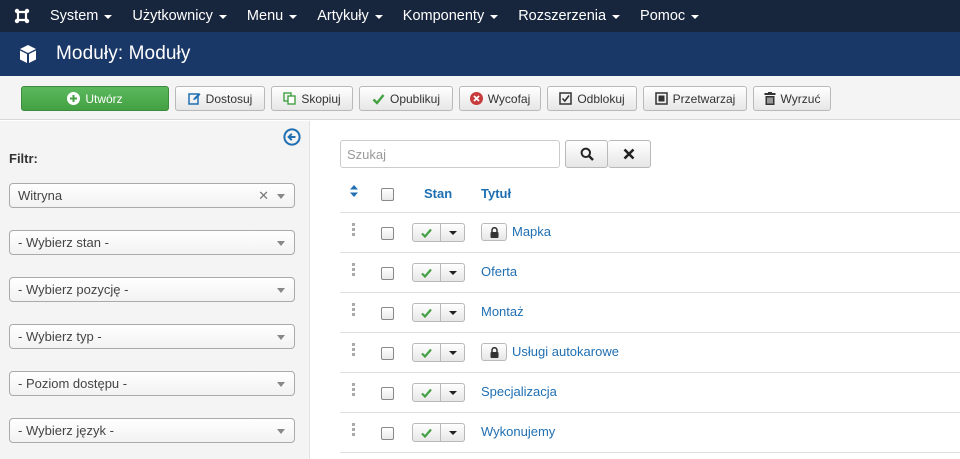 This screenshot has height=459, width=960. Describe the element at coordinates (663, 16) in the screenshot. I see `nav-item-label: Pomoc` at that location.